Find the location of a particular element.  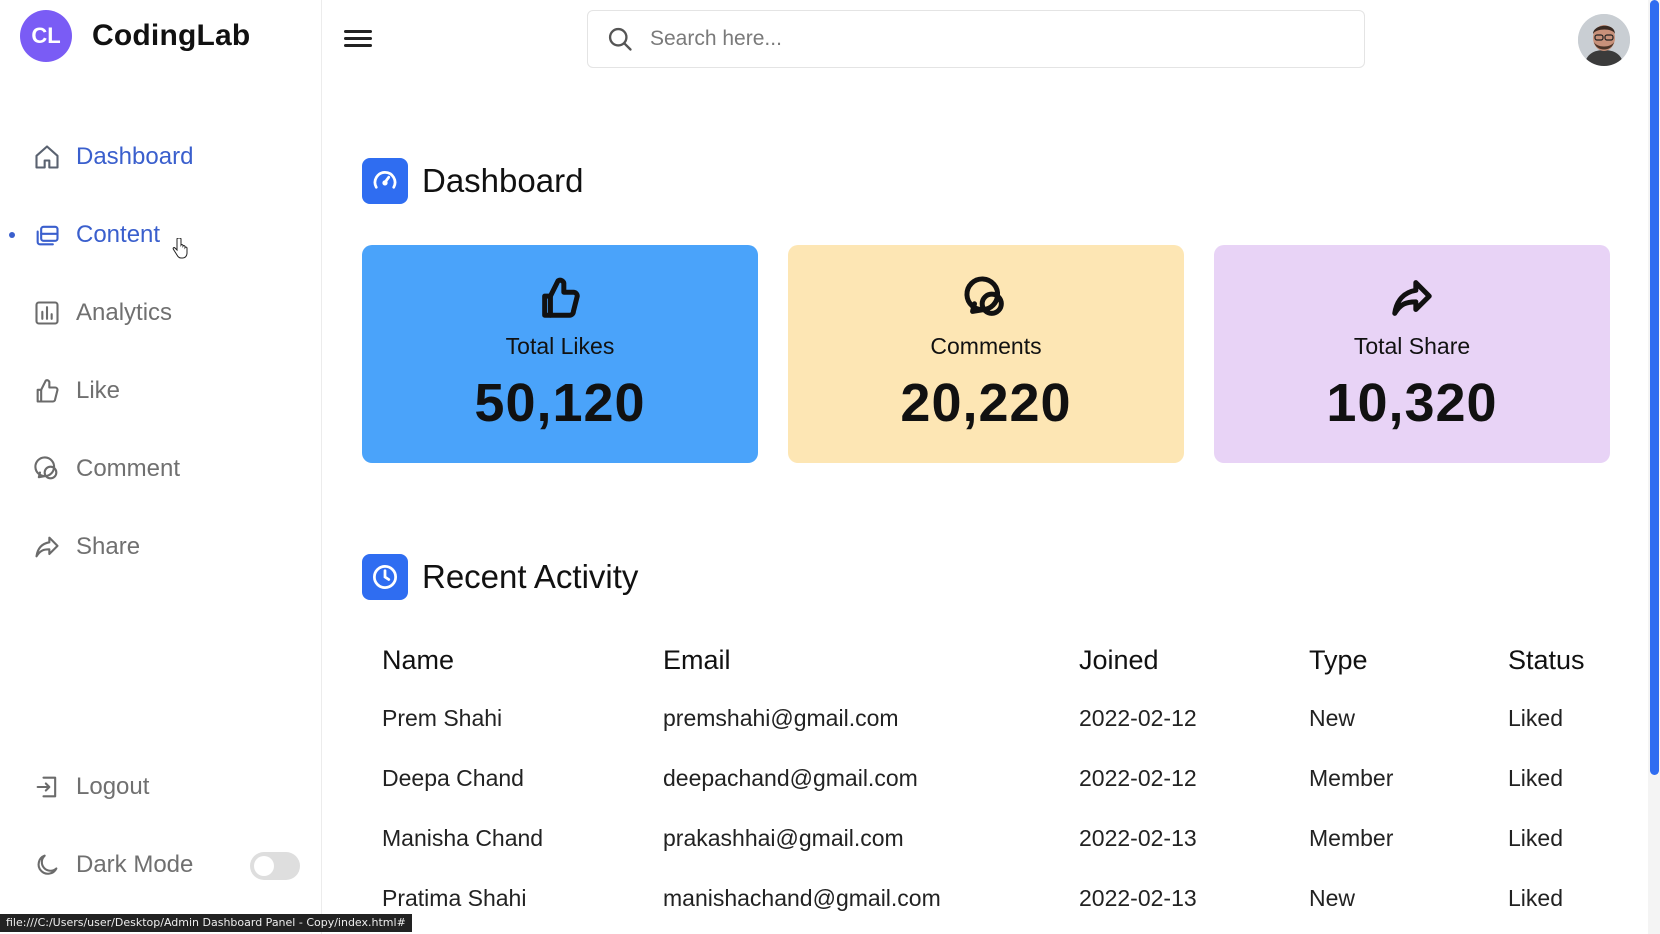

cell-name: Manisha Chand is located at coordinates (463, 837).